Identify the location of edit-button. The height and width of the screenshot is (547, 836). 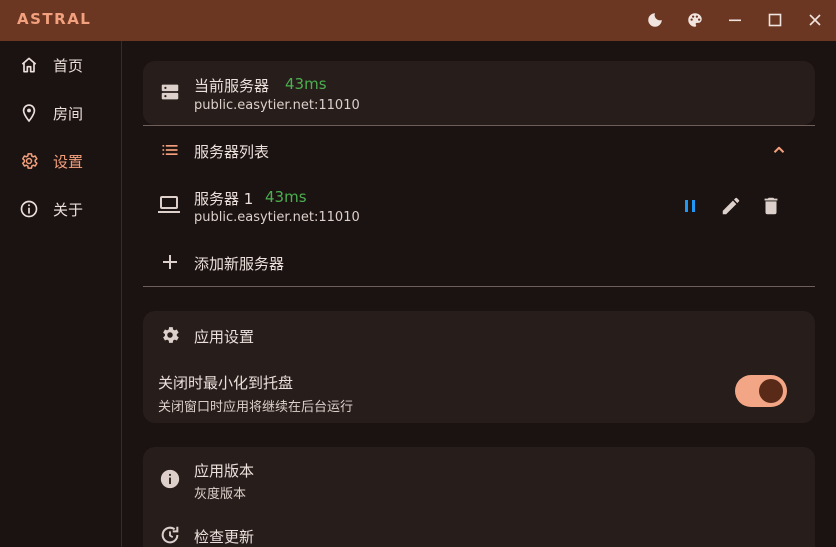
(731, 208).